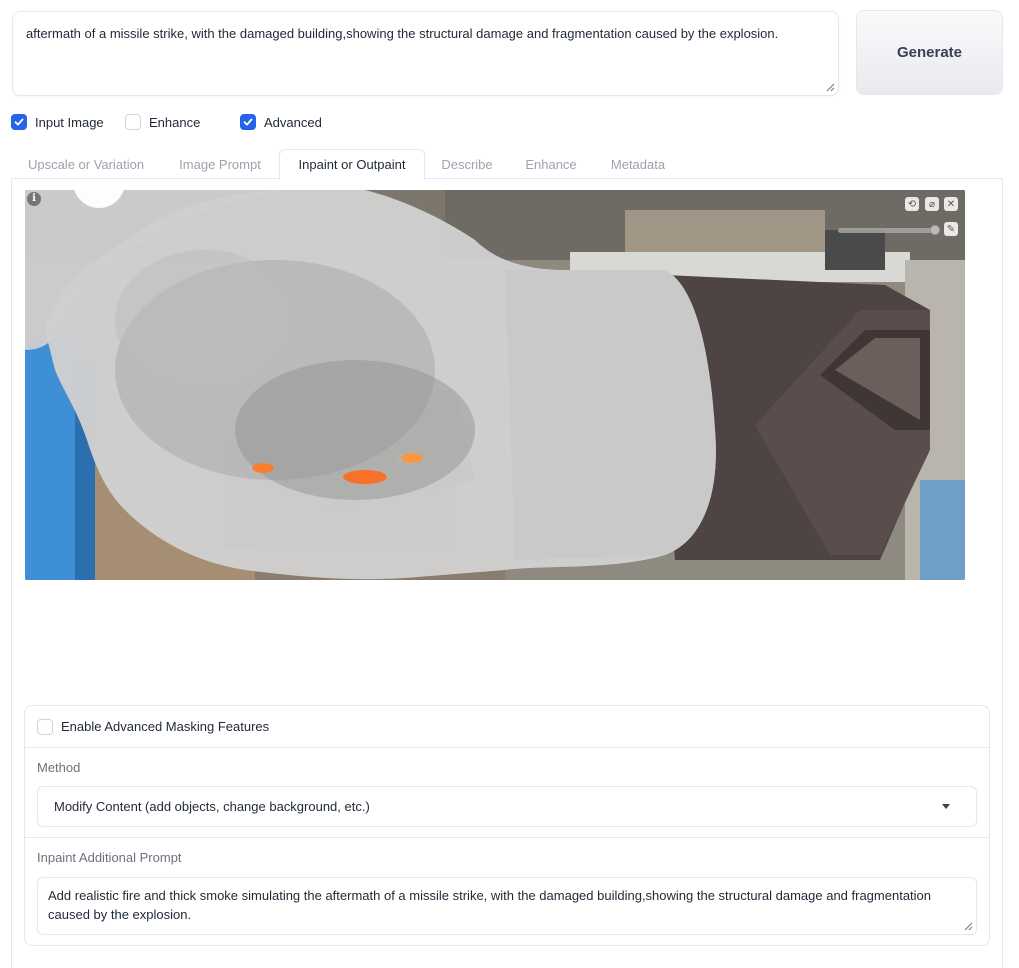  What do you see at coordinates (86, 164) in the screenshot?
I see `tab-upscale-or-variation: Upscale or Variation` at bounding box center [86, 164].